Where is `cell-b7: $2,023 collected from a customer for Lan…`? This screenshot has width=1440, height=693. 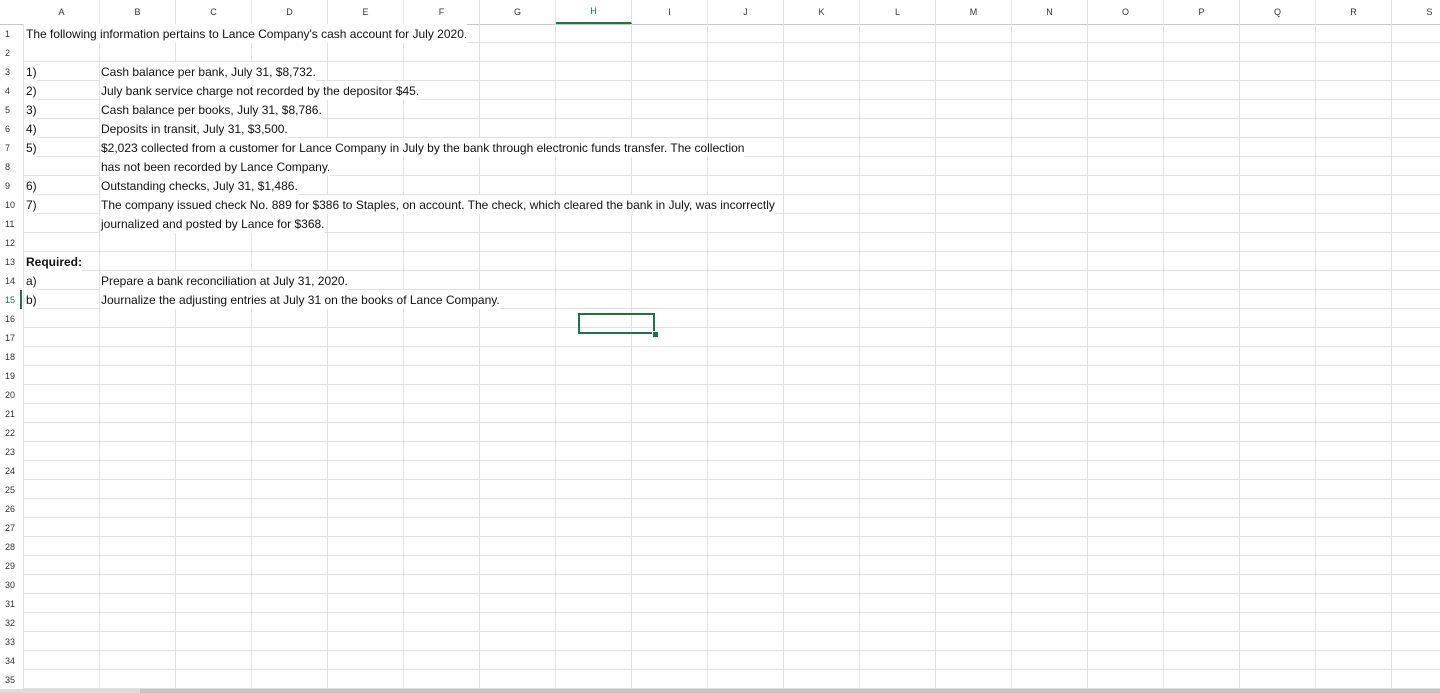
cell-b7: $2,023 collected from a customer for Lan… is located at coordinates (422, 147).